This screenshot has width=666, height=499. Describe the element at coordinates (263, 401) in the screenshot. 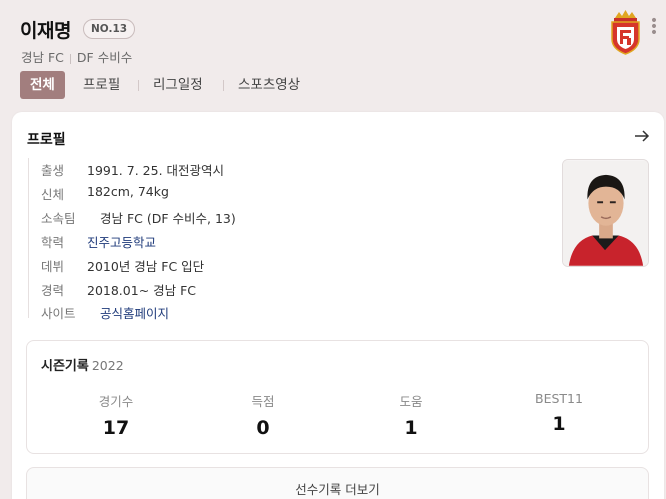

I see `stat-label: 득점` at that location.